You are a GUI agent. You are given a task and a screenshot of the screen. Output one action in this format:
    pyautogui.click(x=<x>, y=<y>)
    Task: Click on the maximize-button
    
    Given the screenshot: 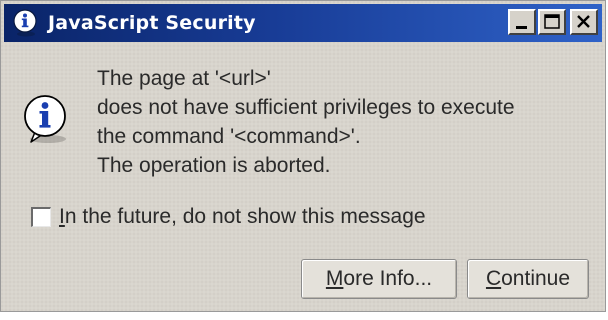 What is the action you would take?
    pyautogui.click(x=552, y=22)
    